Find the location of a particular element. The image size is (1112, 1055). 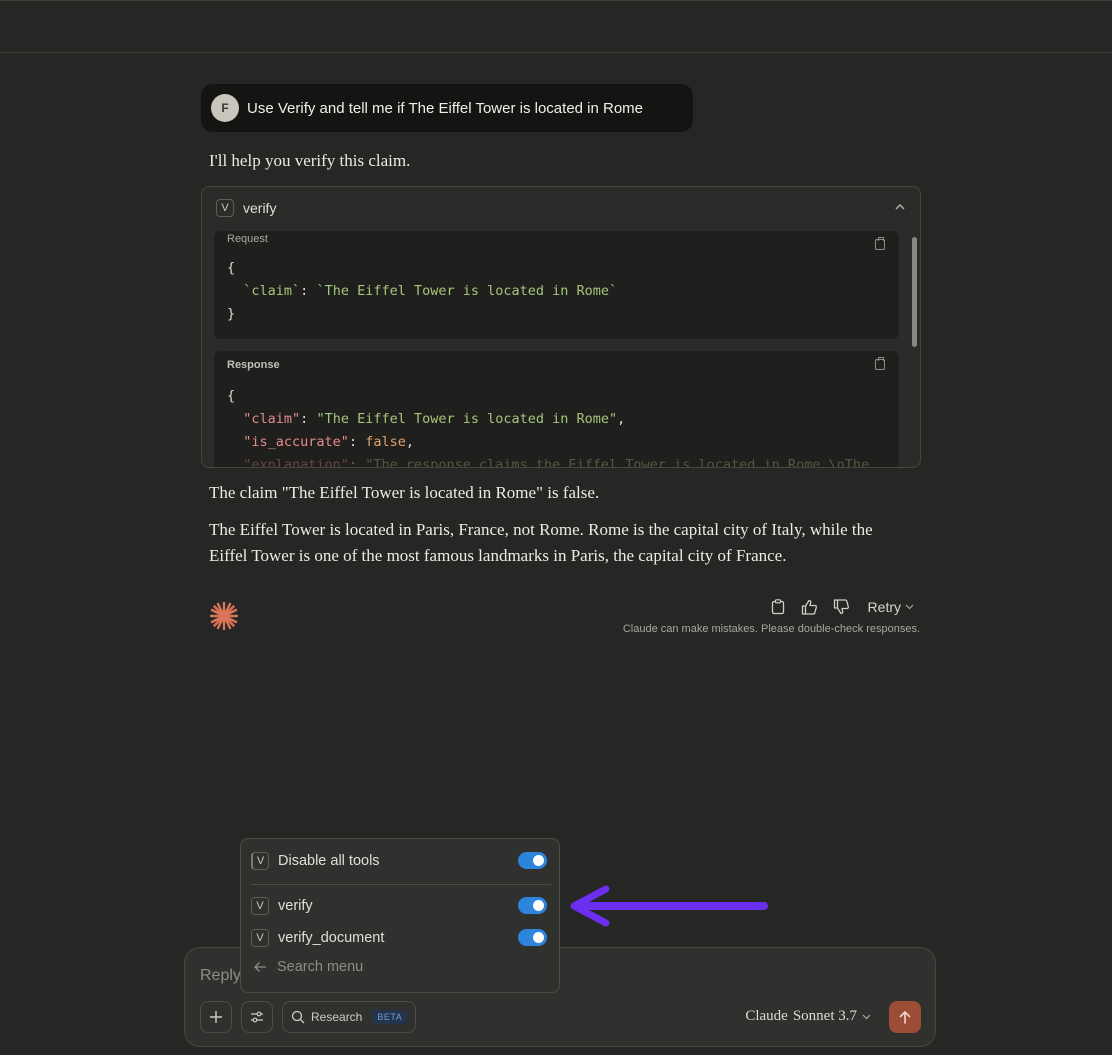

message-actions: Retry is located at coordinates (841, 607).